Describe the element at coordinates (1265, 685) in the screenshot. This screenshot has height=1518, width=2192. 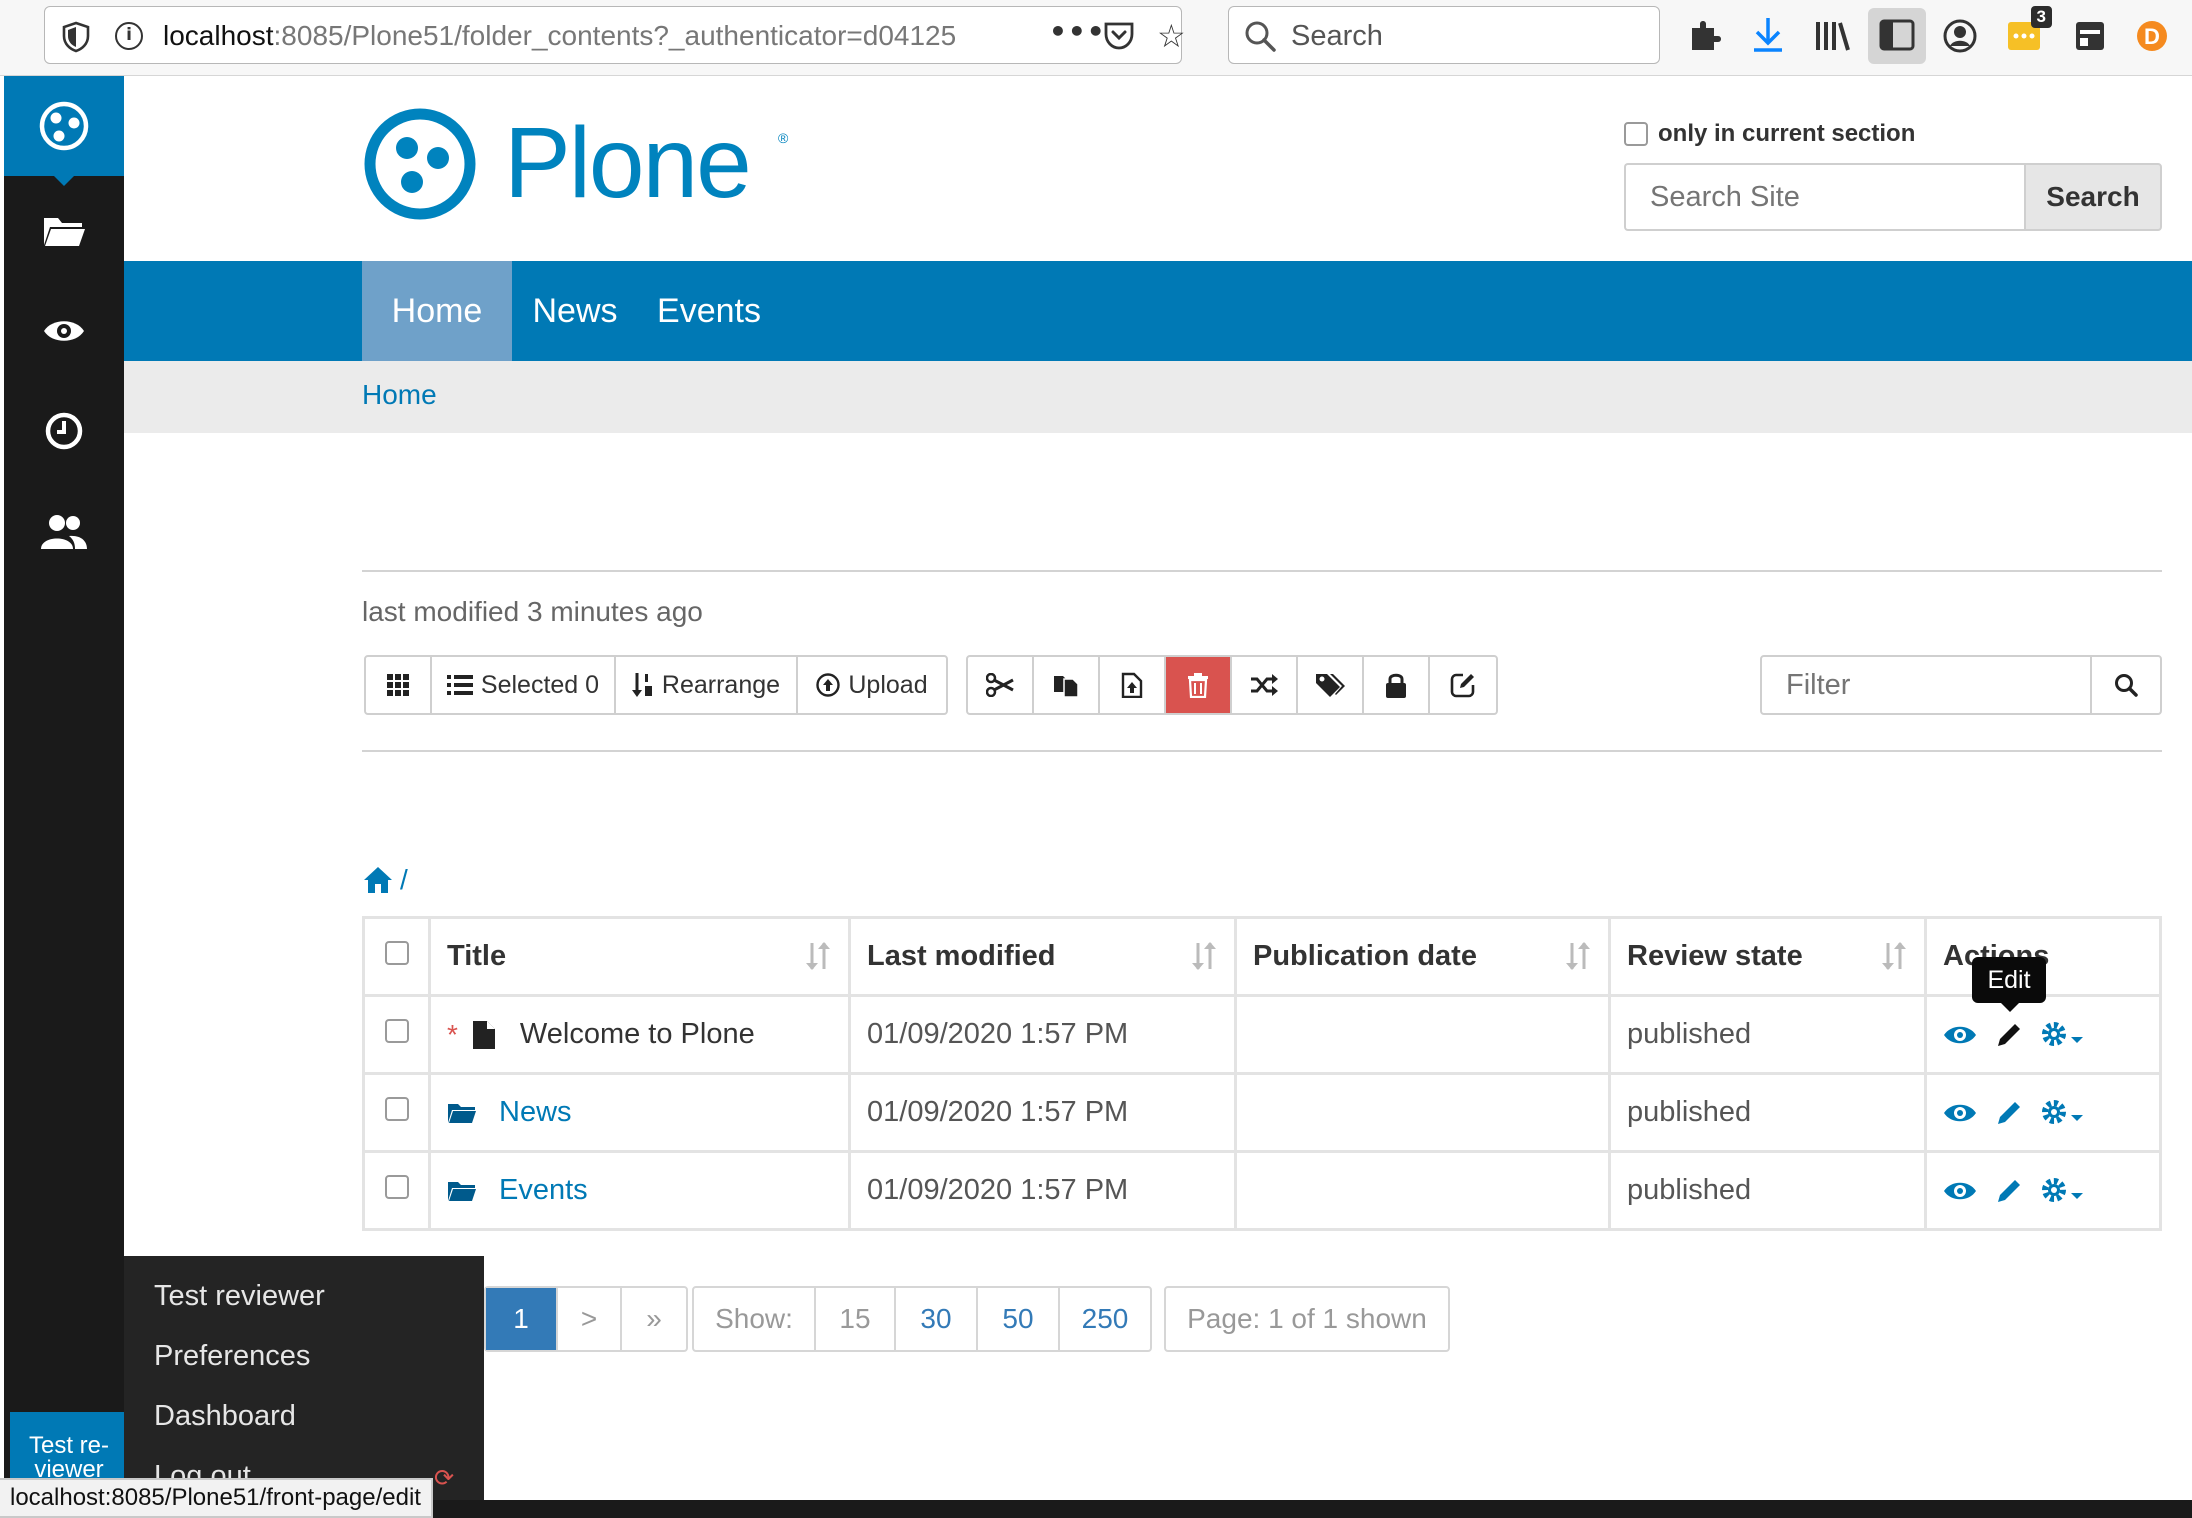
I see `rename-button` at that location.